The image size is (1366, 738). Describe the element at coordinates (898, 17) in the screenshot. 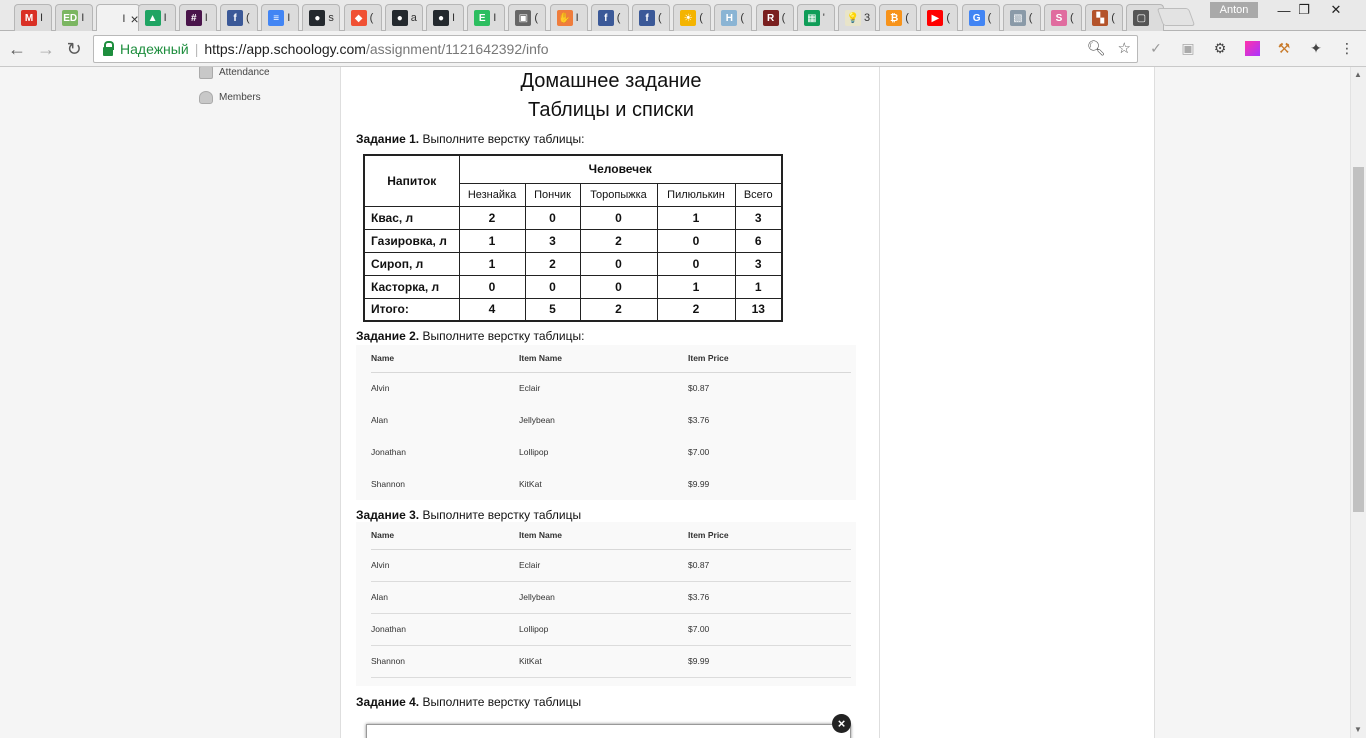

I see `browser-tab: ₿(` at that location.